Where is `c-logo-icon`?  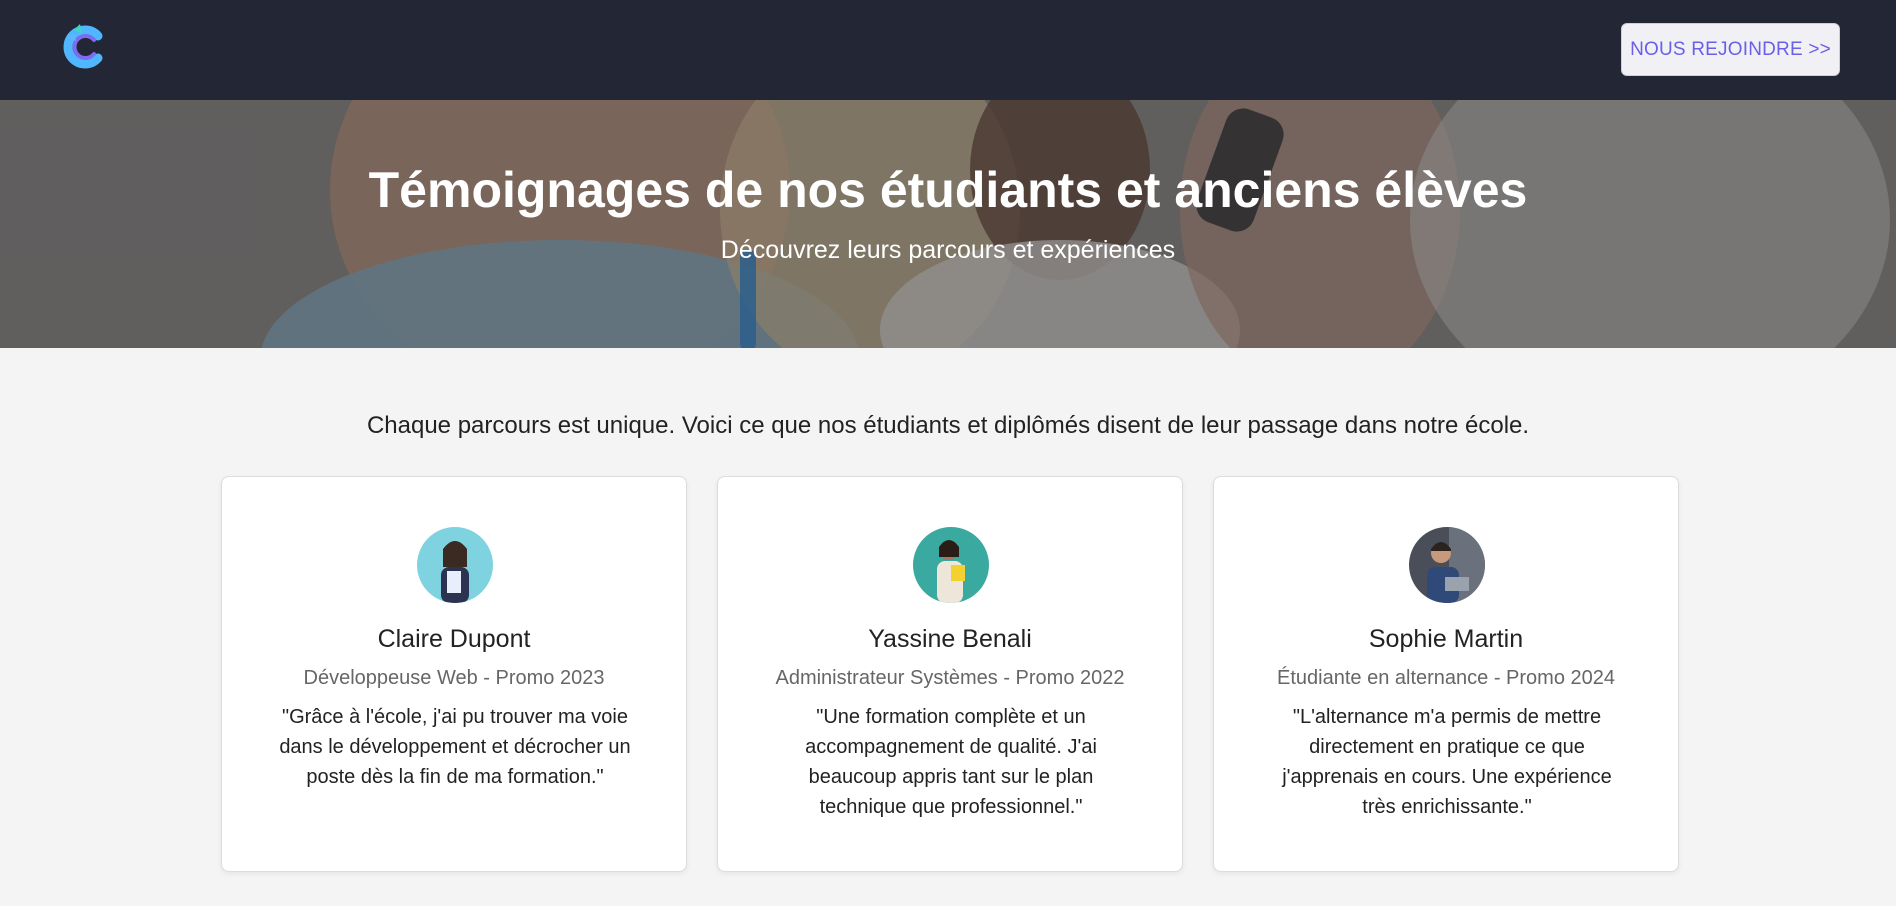 c-logo-icon is located at coordinates (85, 47).